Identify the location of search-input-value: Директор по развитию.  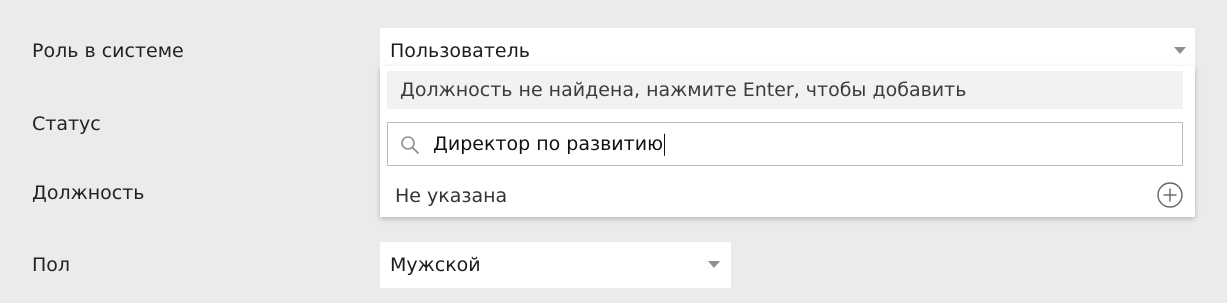
(548, 143).